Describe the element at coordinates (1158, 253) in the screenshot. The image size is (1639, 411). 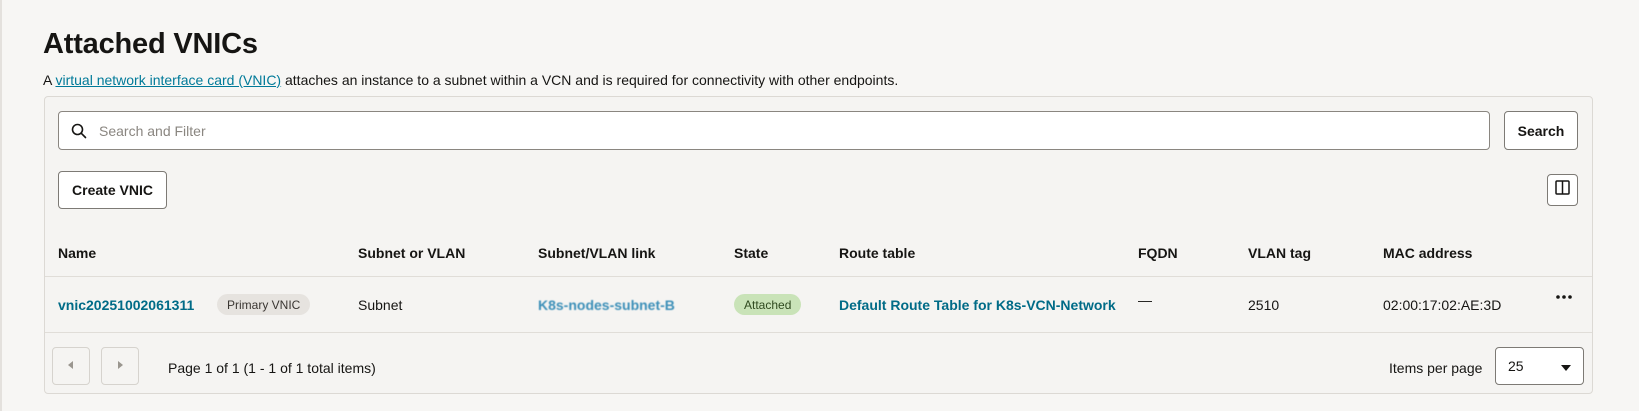
I see `column-header-fqdn: FQDN` at that location.